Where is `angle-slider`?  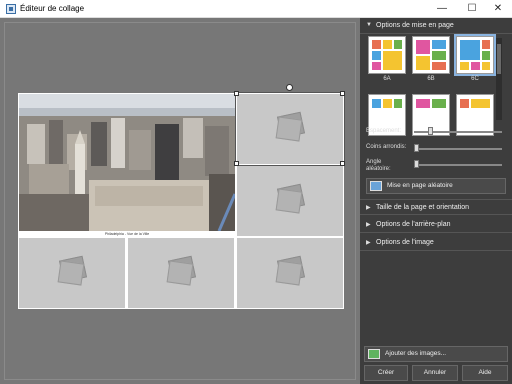 angle-slider is located at coordinates (458, 165).